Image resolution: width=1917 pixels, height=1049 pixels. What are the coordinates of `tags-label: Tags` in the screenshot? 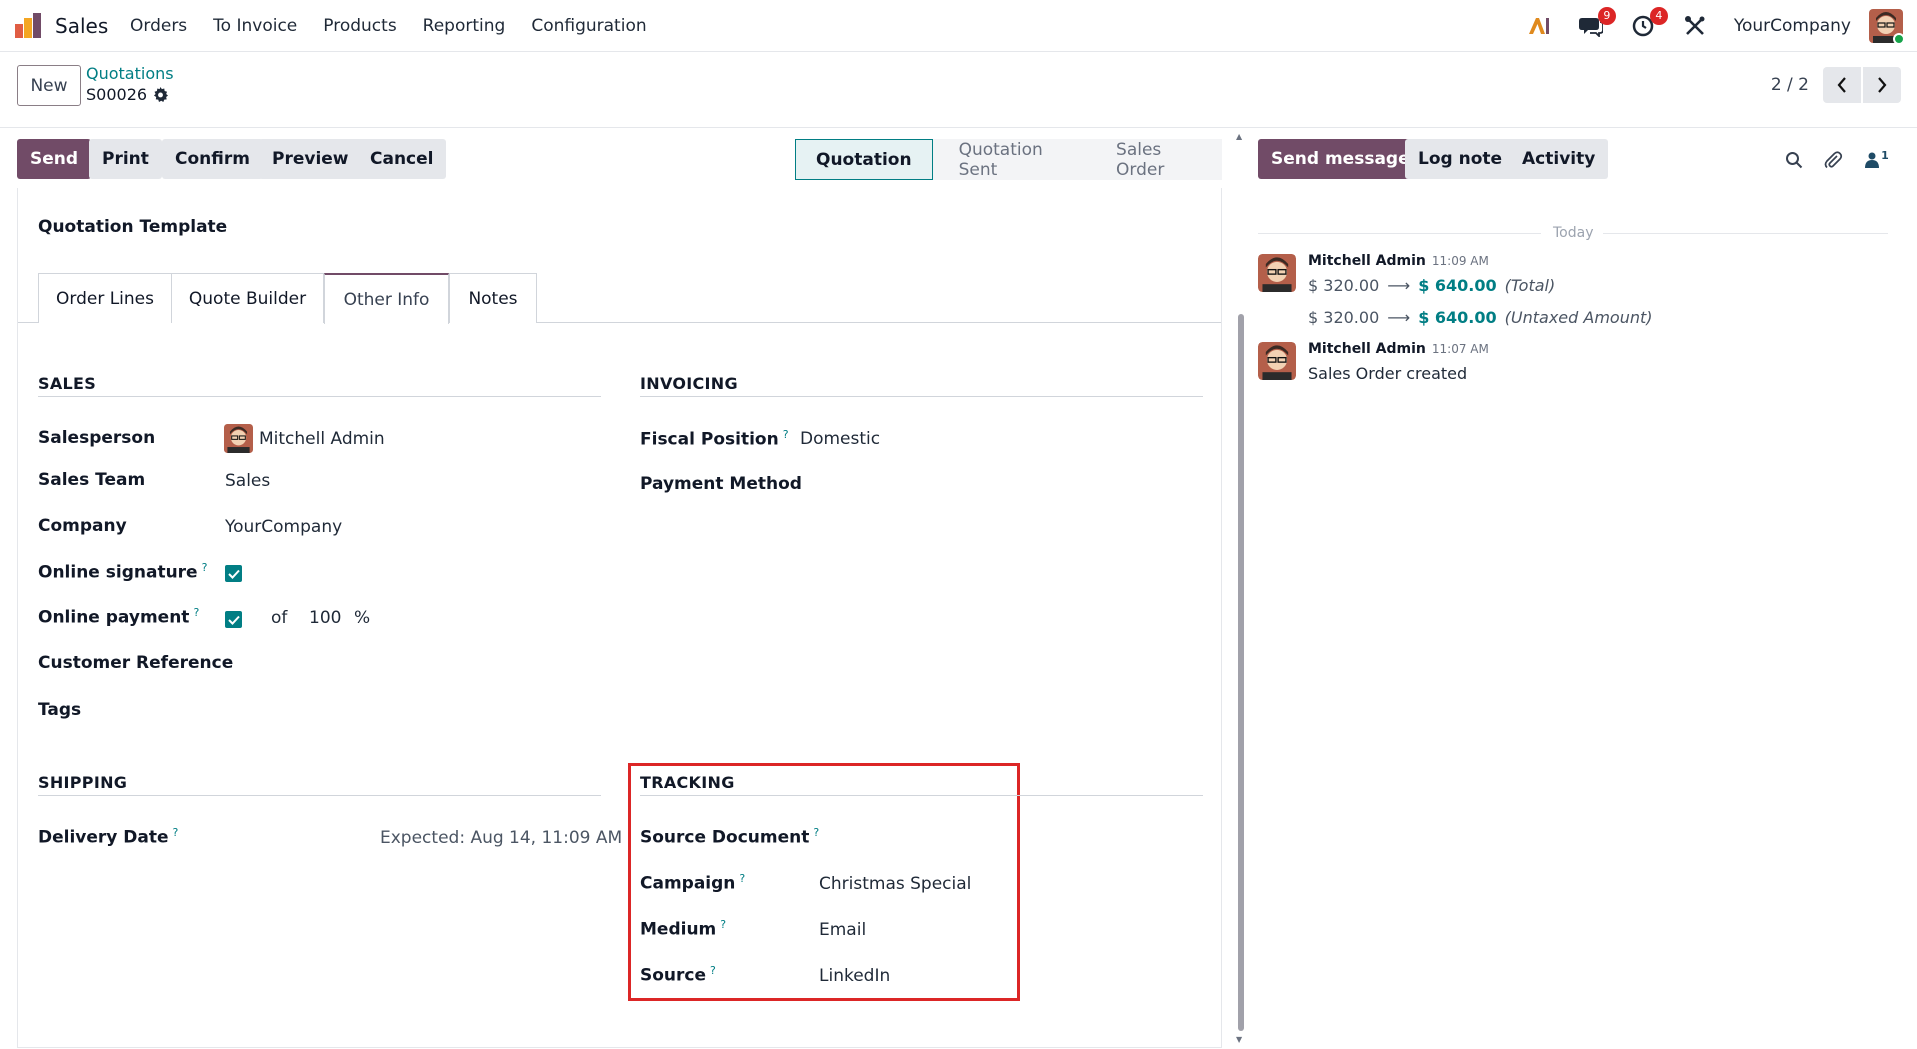 It's located at (60, 710).